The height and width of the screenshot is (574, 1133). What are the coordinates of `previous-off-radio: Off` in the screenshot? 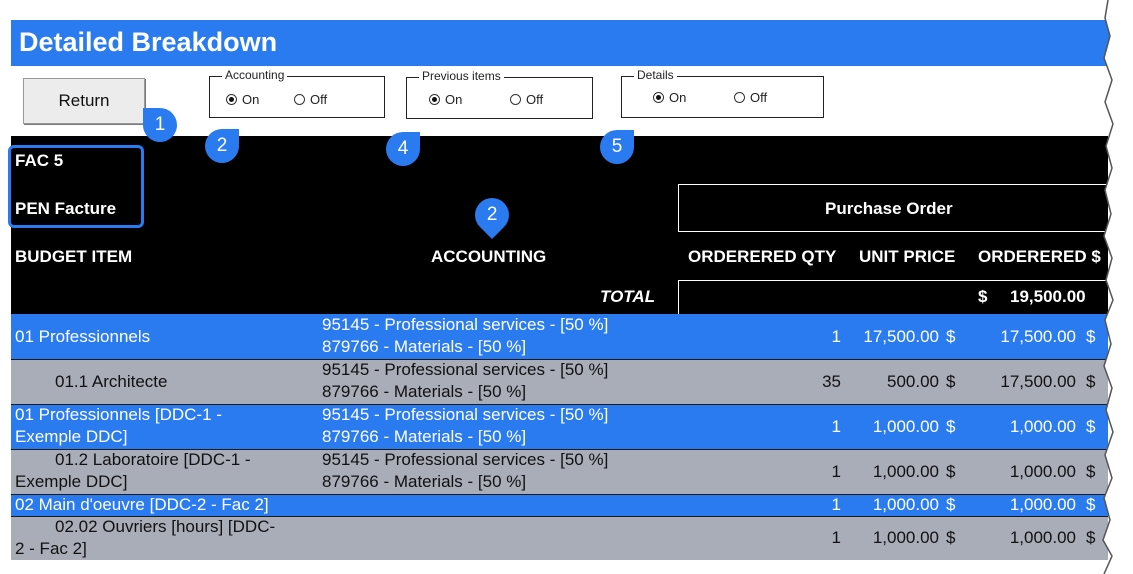 It's located at (526, 99).